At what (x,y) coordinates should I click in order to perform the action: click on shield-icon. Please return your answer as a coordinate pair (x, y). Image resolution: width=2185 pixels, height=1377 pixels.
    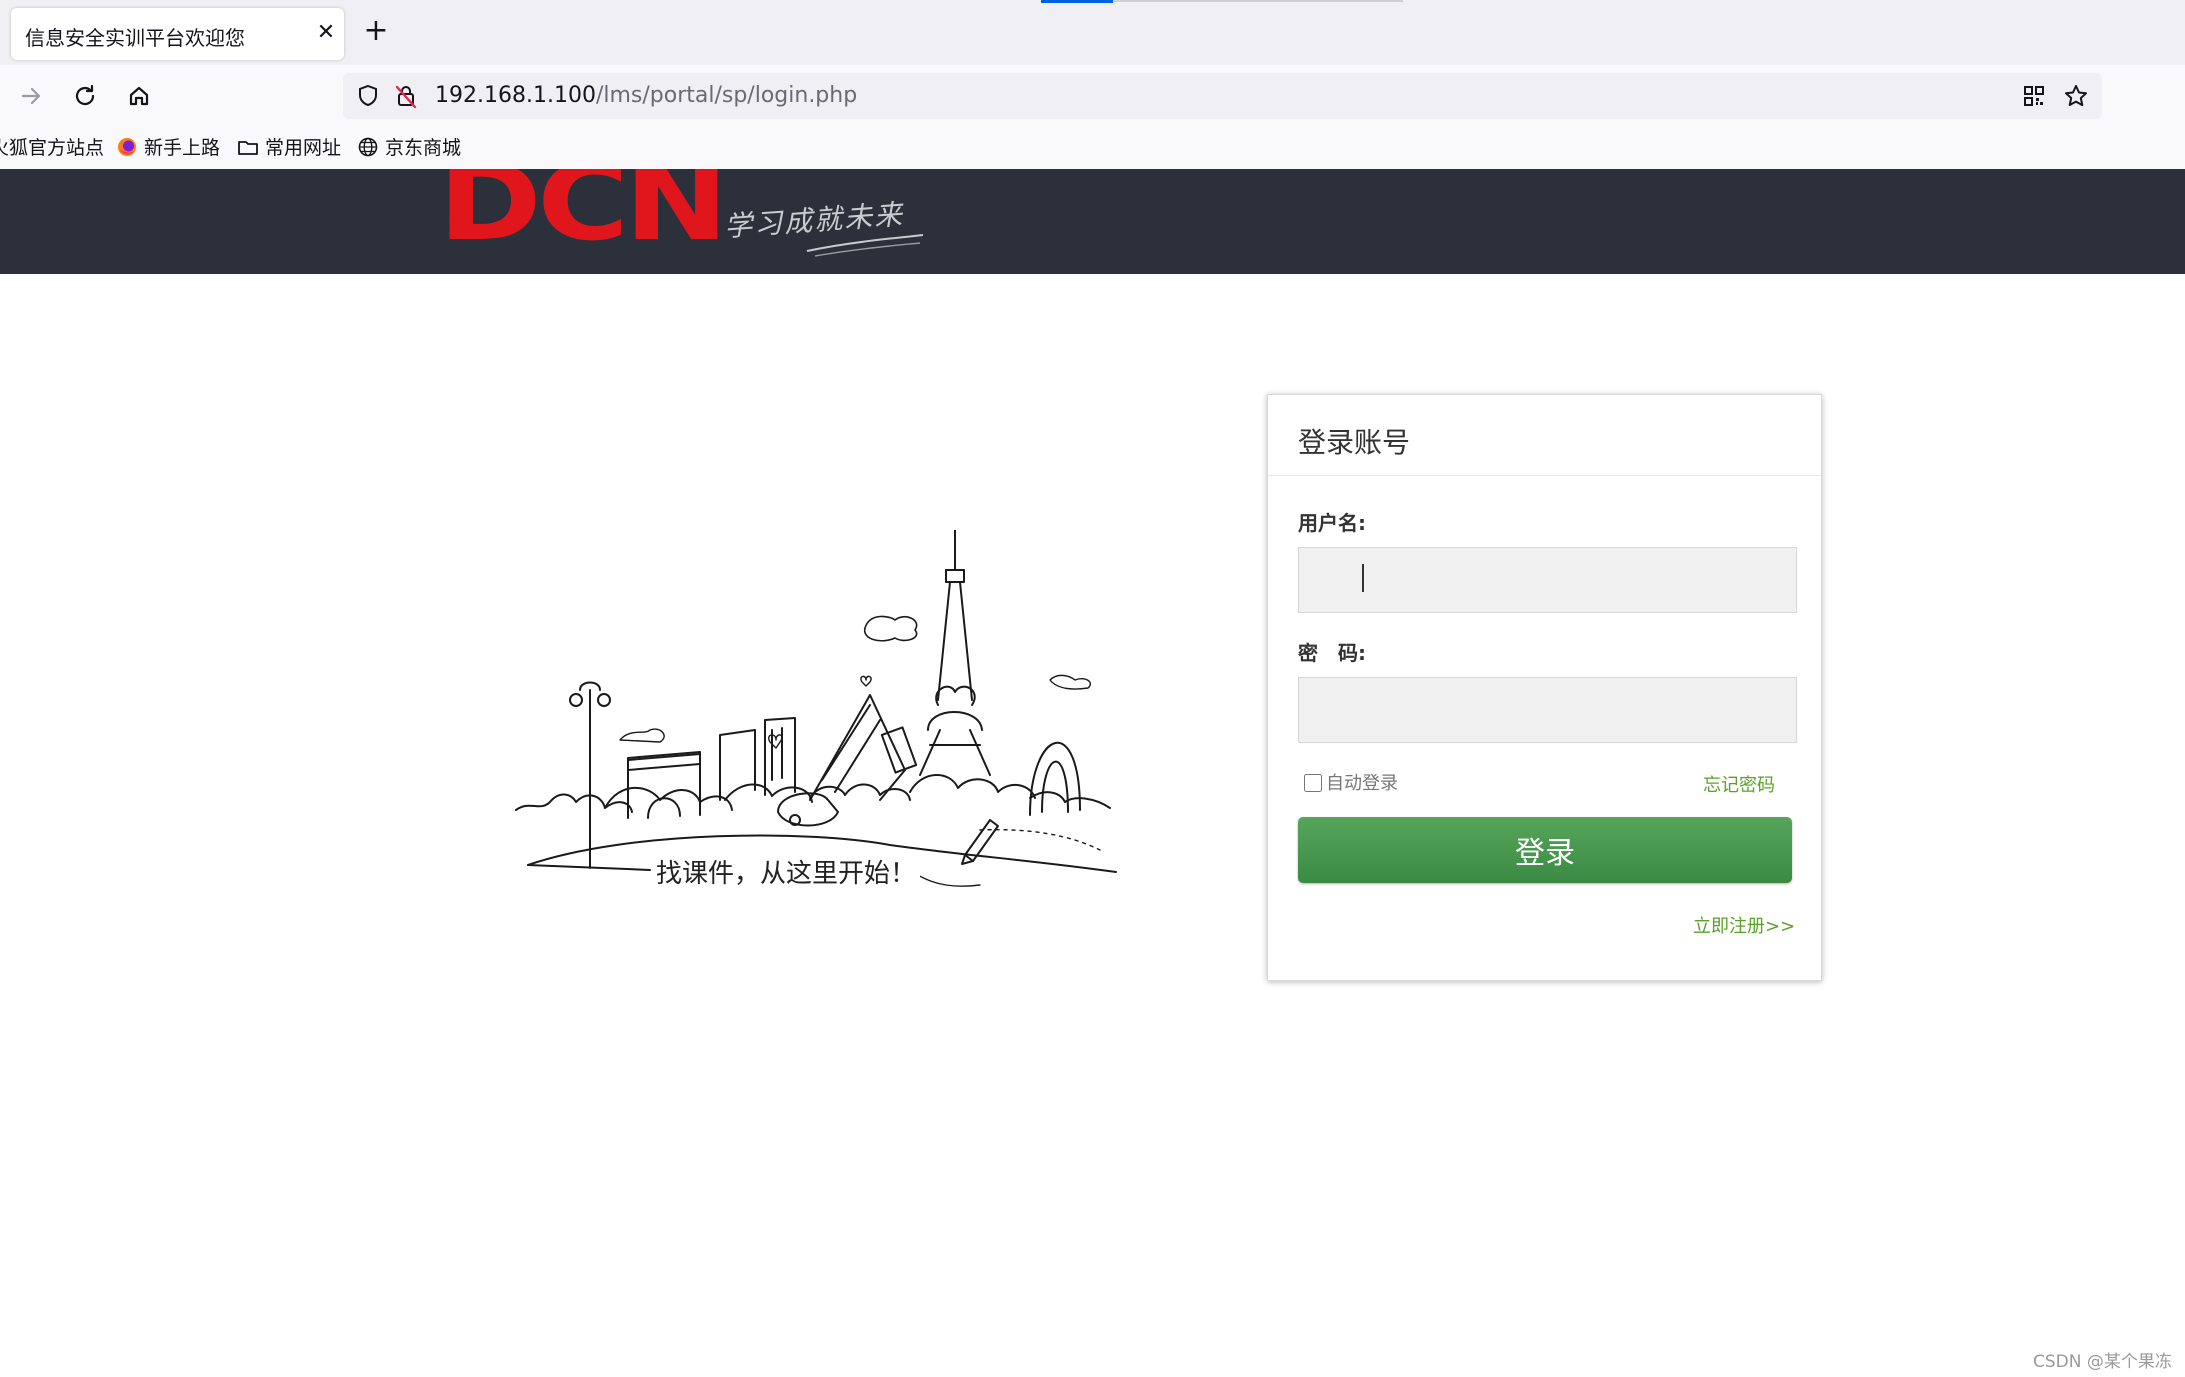
    Looking at the image, I should click on (368, 96).